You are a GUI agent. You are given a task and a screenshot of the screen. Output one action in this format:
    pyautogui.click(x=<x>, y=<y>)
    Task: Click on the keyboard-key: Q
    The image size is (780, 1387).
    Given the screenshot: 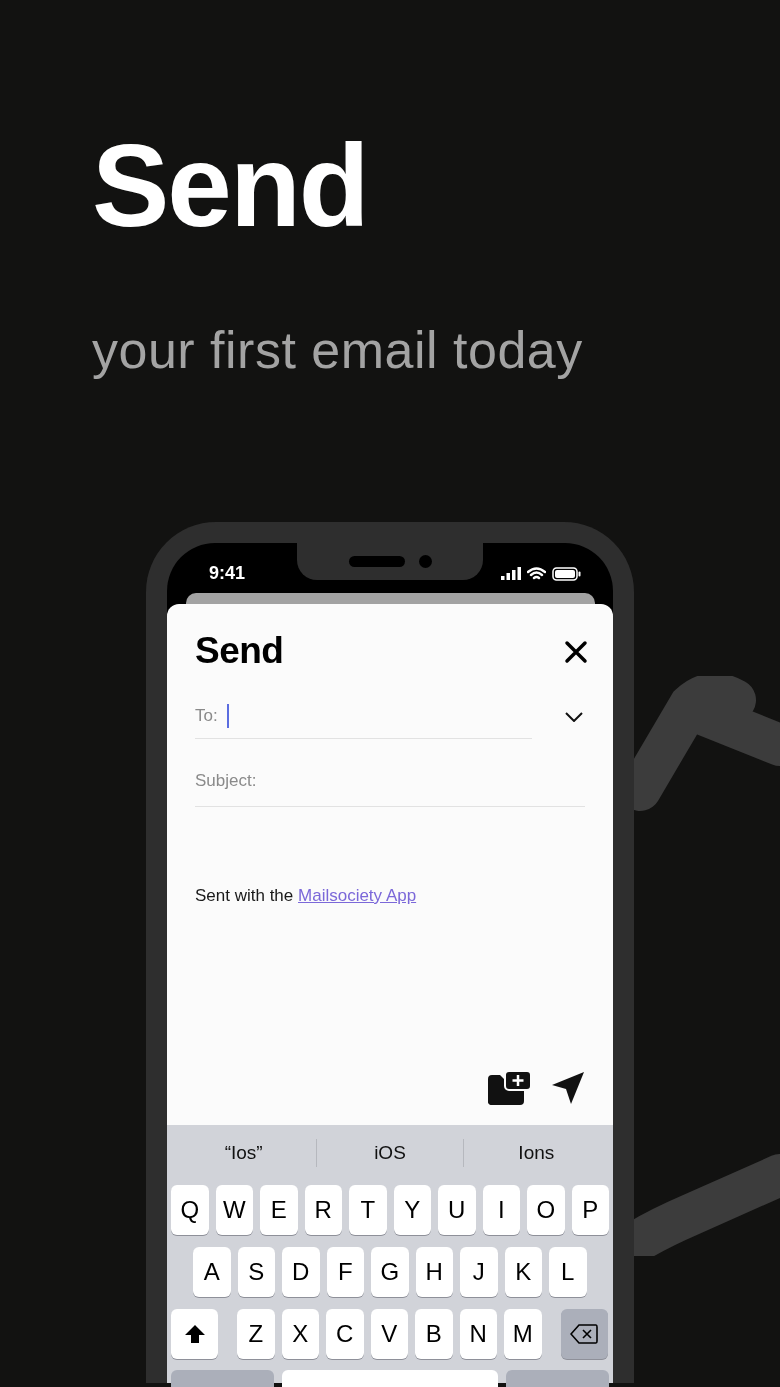 What is the action you would take?
    pyautogui.click(x=190, y=1210)
    